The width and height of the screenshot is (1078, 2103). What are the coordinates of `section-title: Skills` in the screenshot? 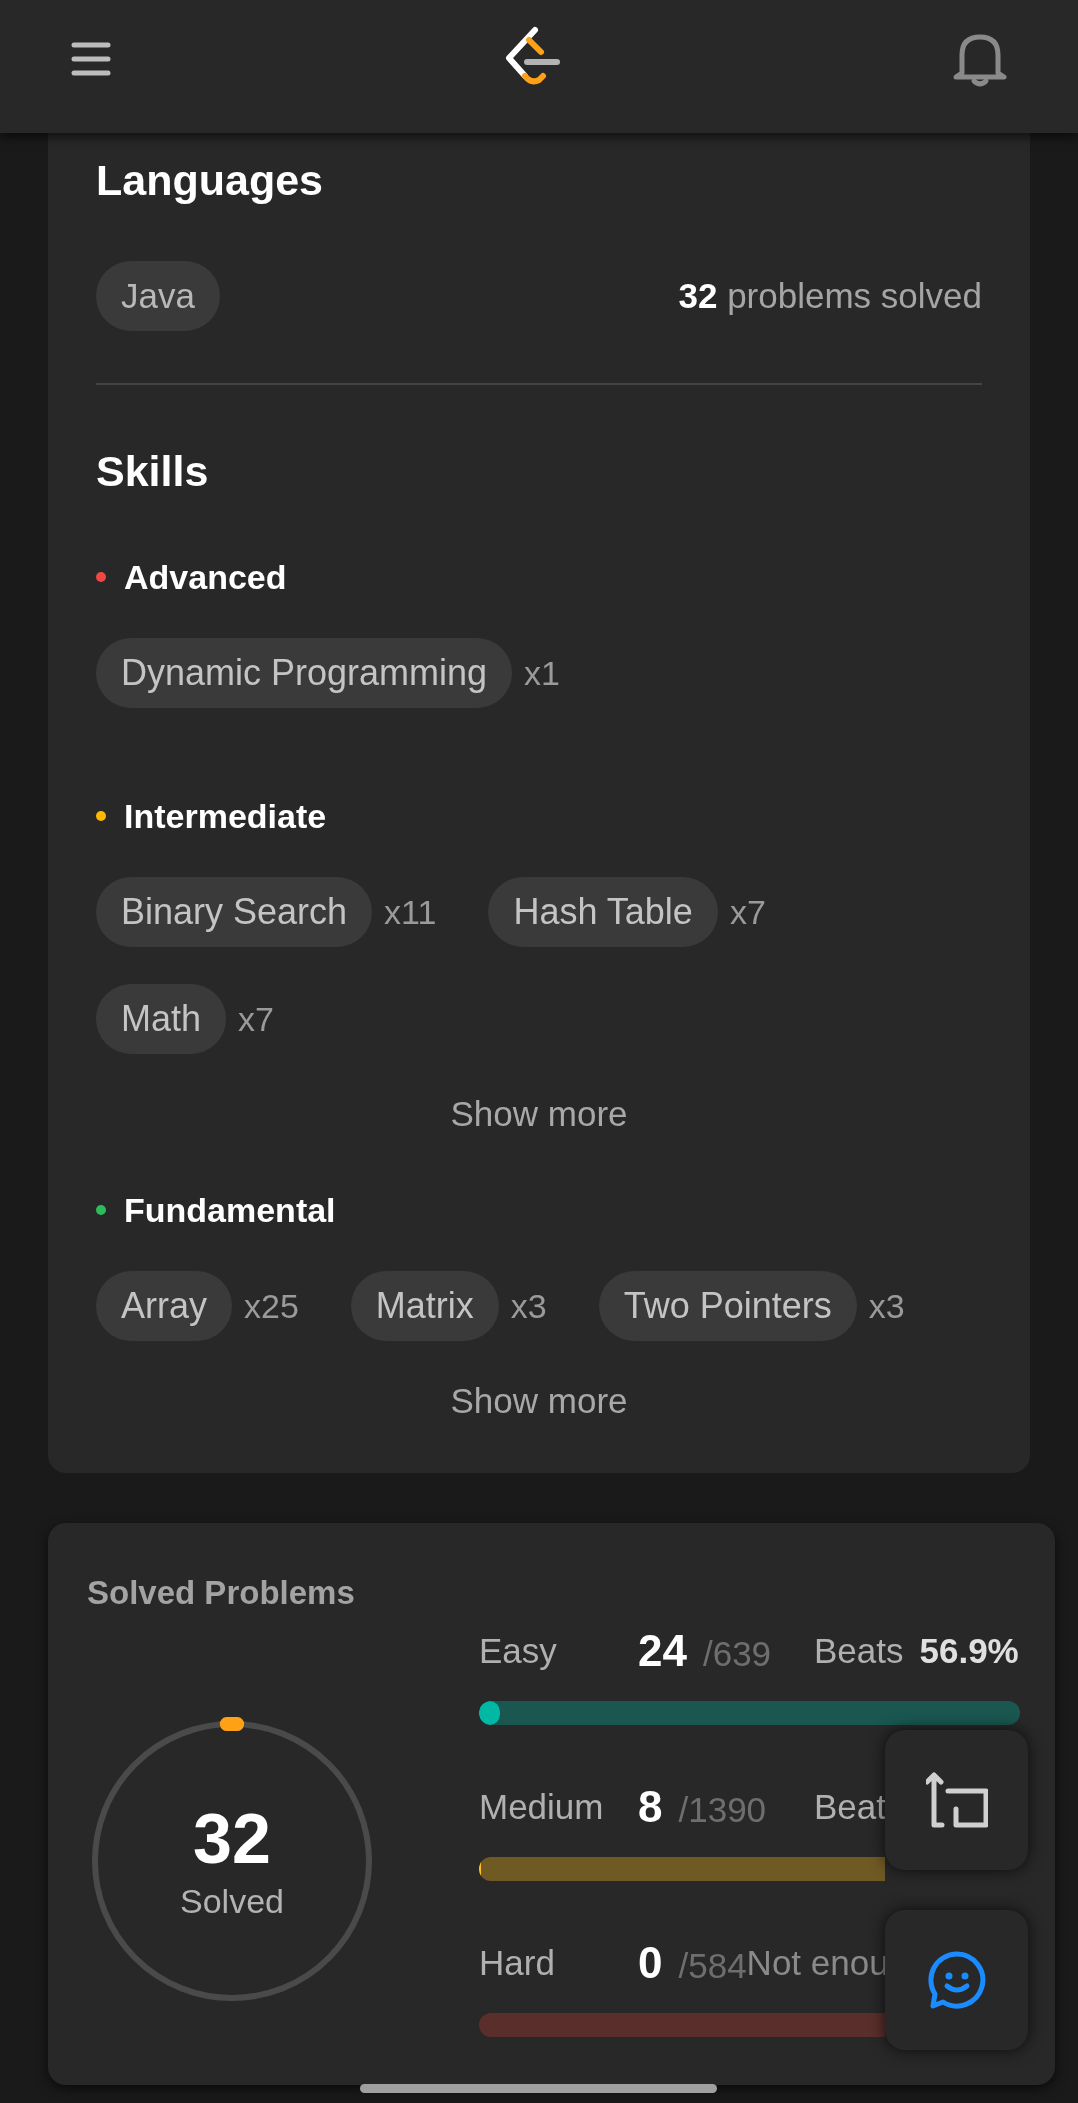 It's located at (153, 471).